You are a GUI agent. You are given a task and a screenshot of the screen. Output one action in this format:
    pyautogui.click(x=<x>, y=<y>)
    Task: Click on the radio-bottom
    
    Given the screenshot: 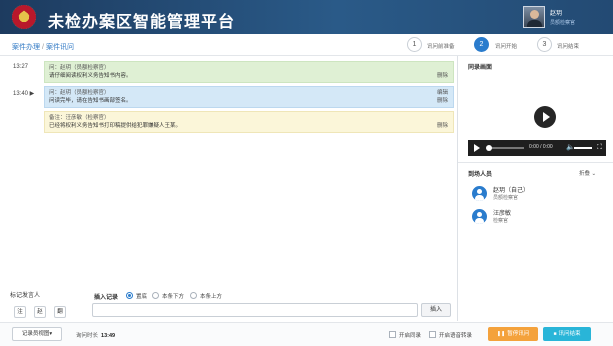 What is the action you would take?
    pyautogui.click(x=129, y=295)
    